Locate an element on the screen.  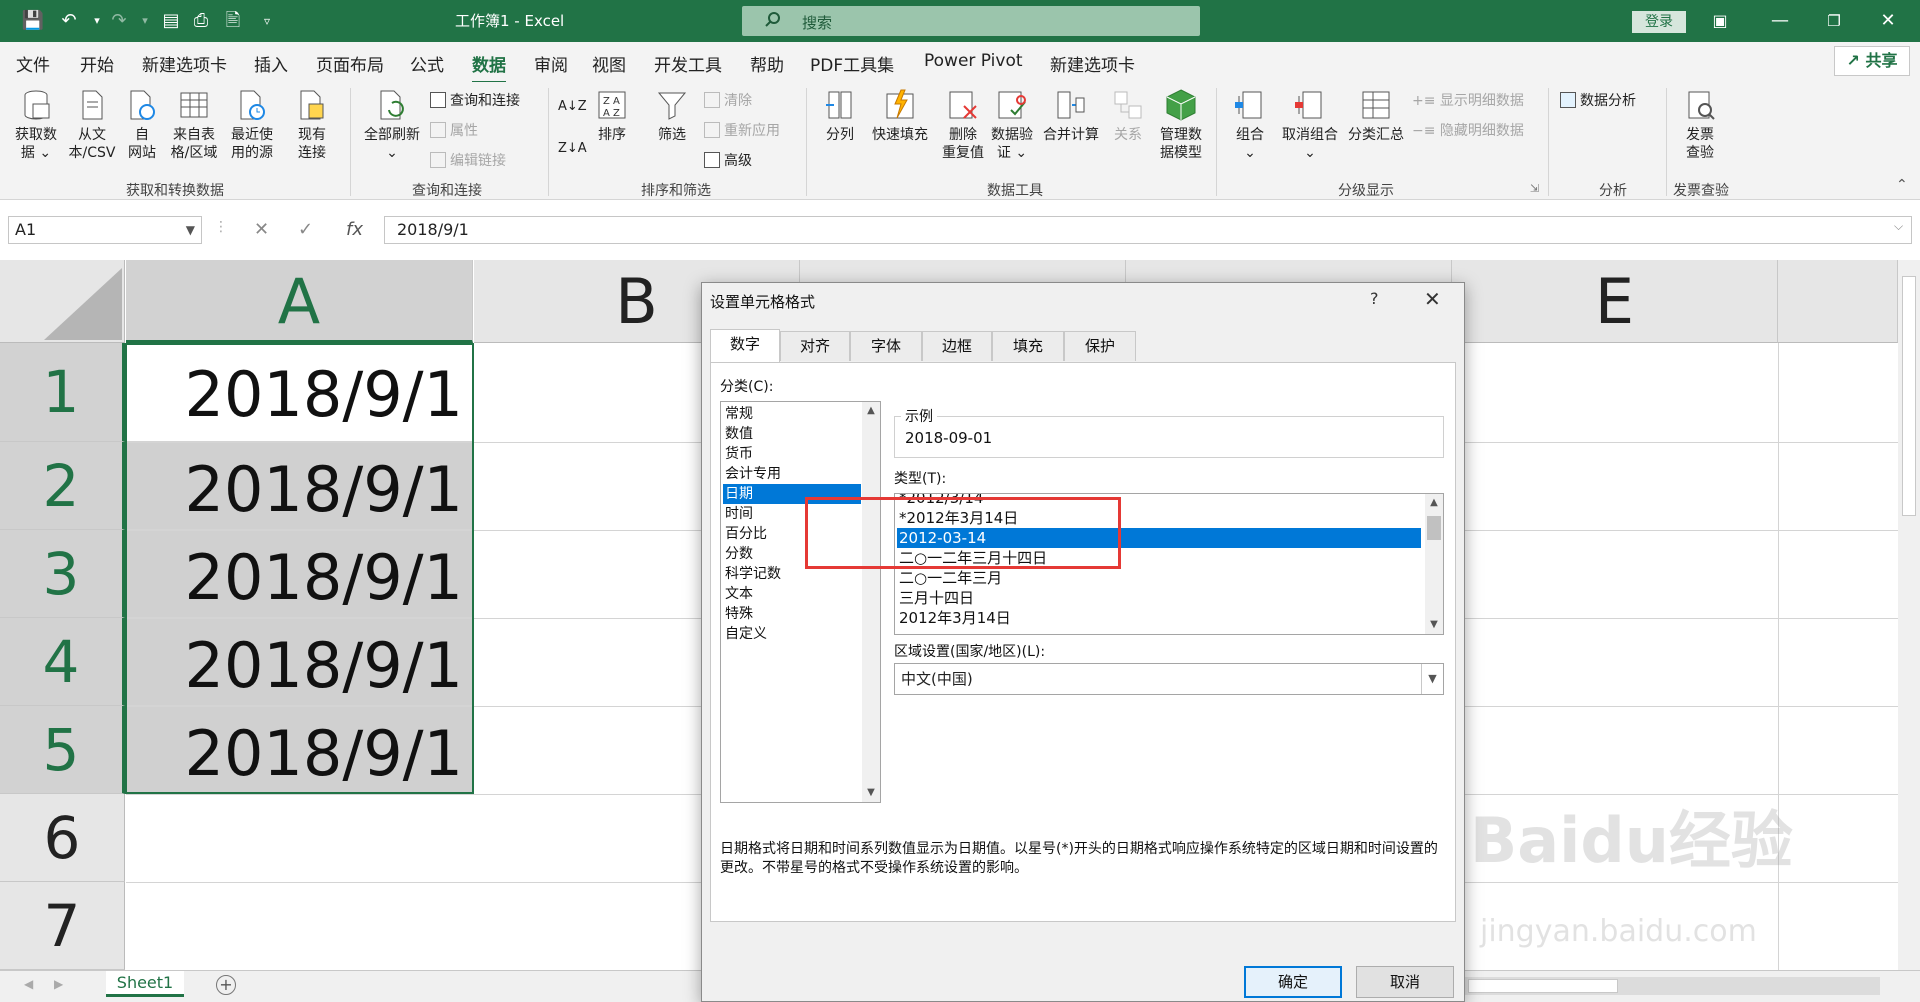
print-icon: ⎙ is located at coordinates (201, 21).